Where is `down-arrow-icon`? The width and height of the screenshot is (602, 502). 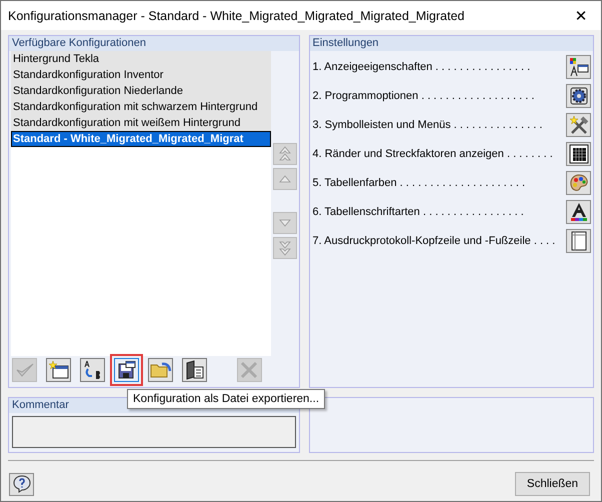 down-arrow-icon is located at coordinates (285, 223).